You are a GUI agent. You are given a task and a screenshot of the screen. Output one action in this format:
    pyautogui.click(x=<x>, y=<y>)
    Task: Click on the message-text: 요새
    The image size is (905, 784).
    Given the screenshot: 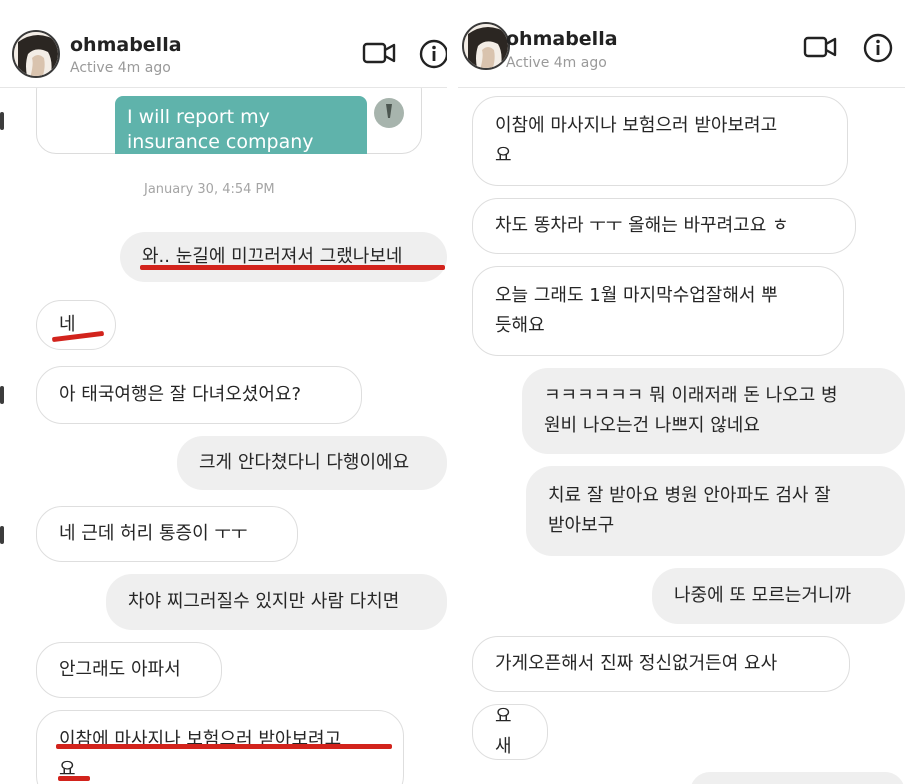 What is the action you would take?
    pyautogui.click(x=503, y=731)
    